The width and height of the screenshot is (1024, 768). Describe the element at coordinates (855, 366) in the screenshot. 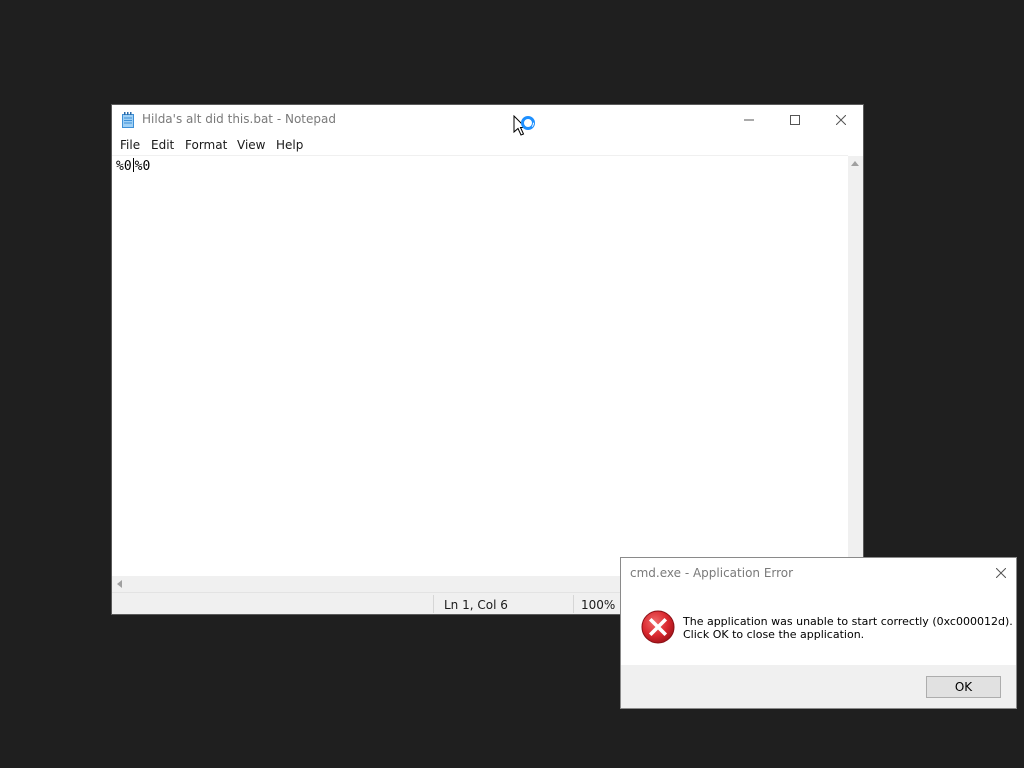

I see `vertical-scrollbar` at that location.